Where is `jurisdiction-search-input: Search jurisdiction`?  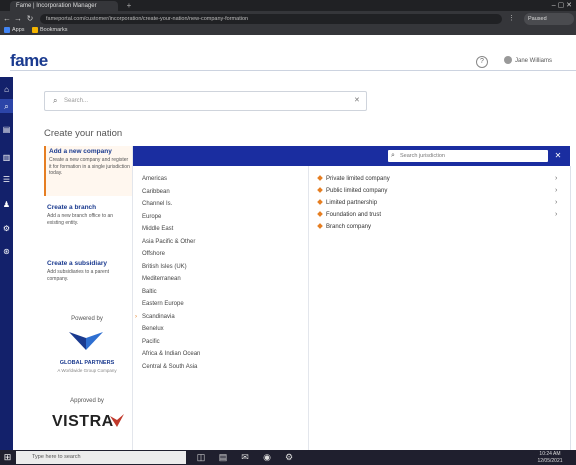 jurisdiction-search-input: Search jurisdiction is located at coordinates (468, 156).